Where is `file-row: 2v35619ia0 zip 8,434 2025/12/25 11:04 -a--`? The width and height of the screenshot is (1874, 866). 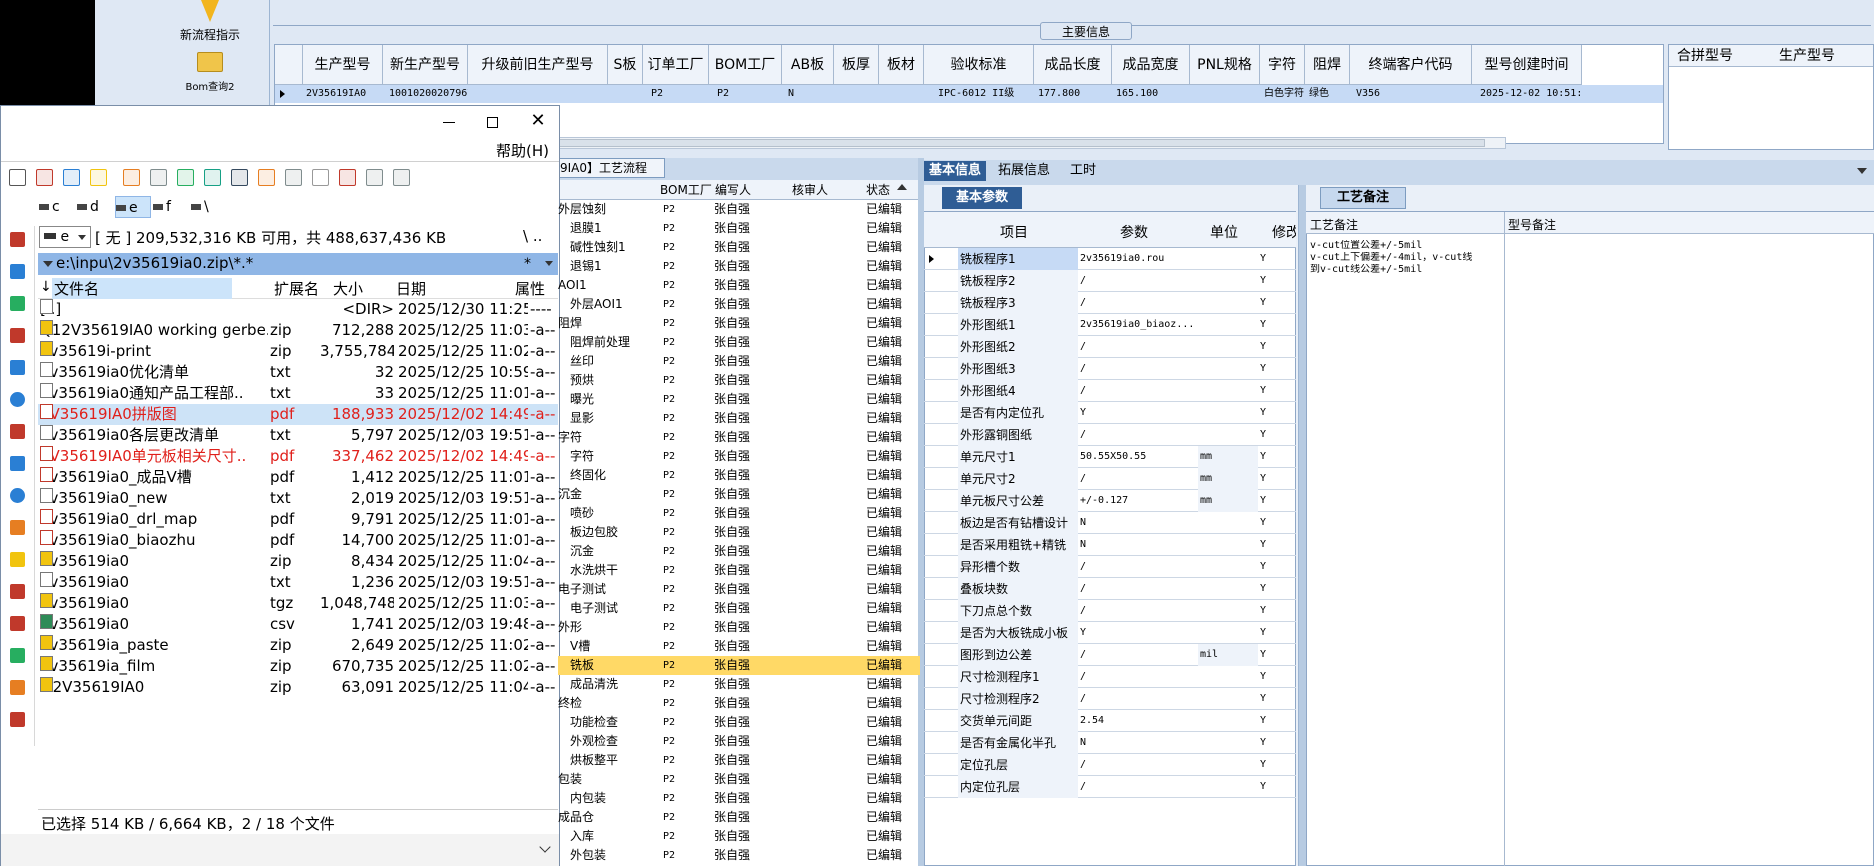 file-row: 2v35619ia0 zip 8,434 2025/12/25 11:04 -a-- is located at coordinates (298, 561).